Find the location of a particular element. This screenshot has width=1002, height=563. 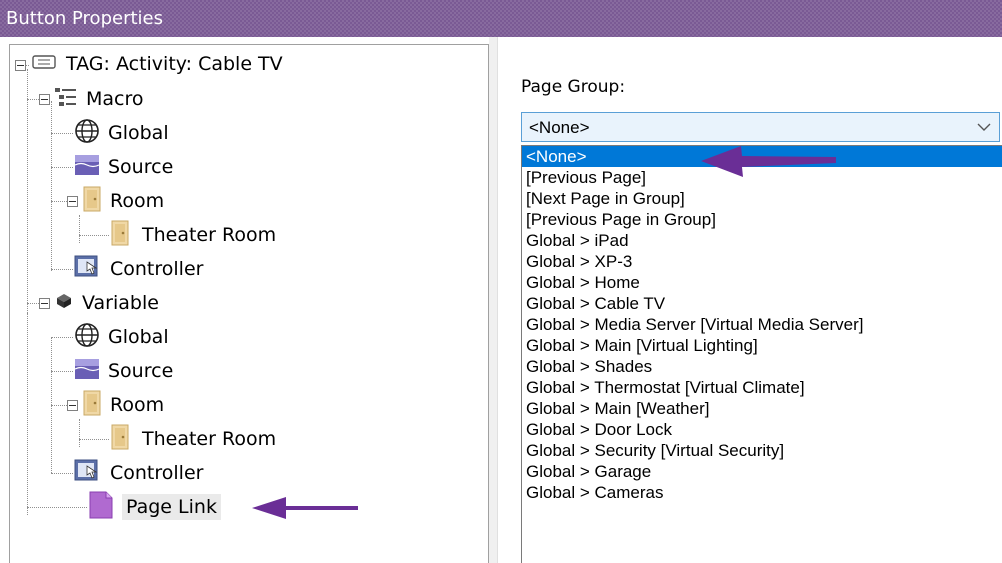

tree-node-theater-room: Theater Room is located at coordinates (193, 235).